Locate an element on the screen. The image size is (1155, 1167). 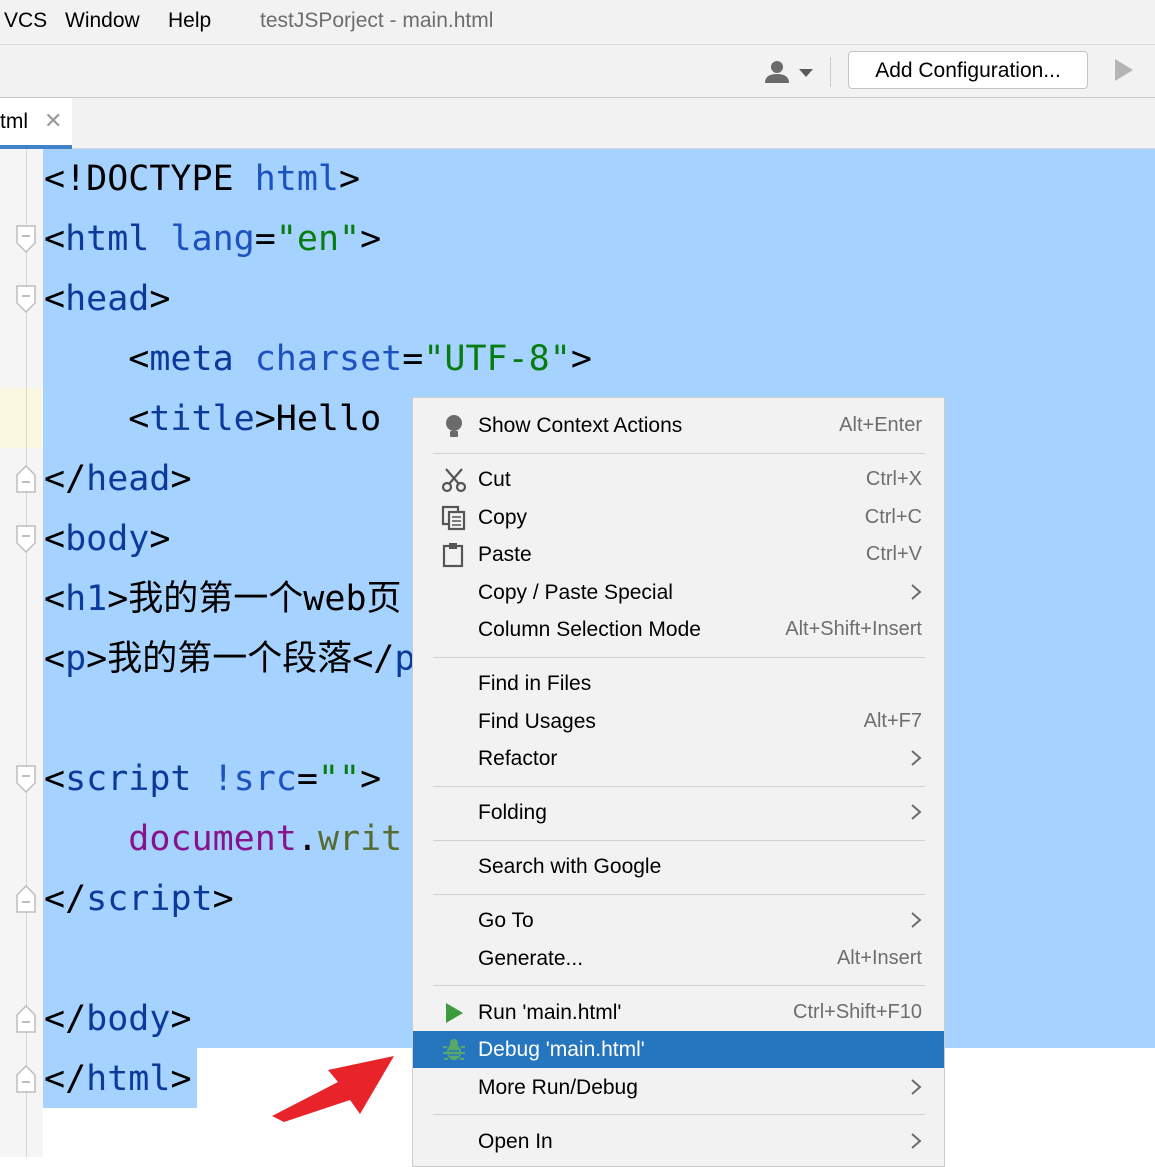
menu-vcs: VCS is located at coordinates (25, 21).